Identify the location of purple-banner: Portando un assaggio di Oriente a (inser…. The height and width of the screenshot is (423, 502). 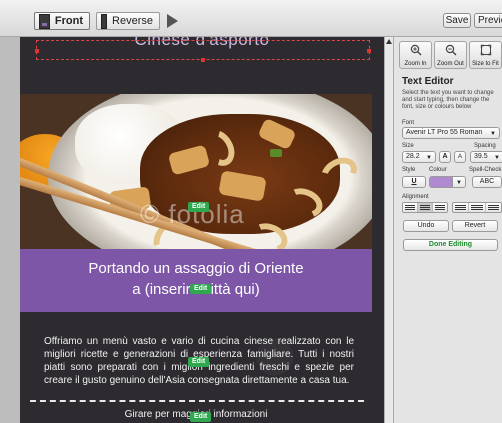
(196, 280).